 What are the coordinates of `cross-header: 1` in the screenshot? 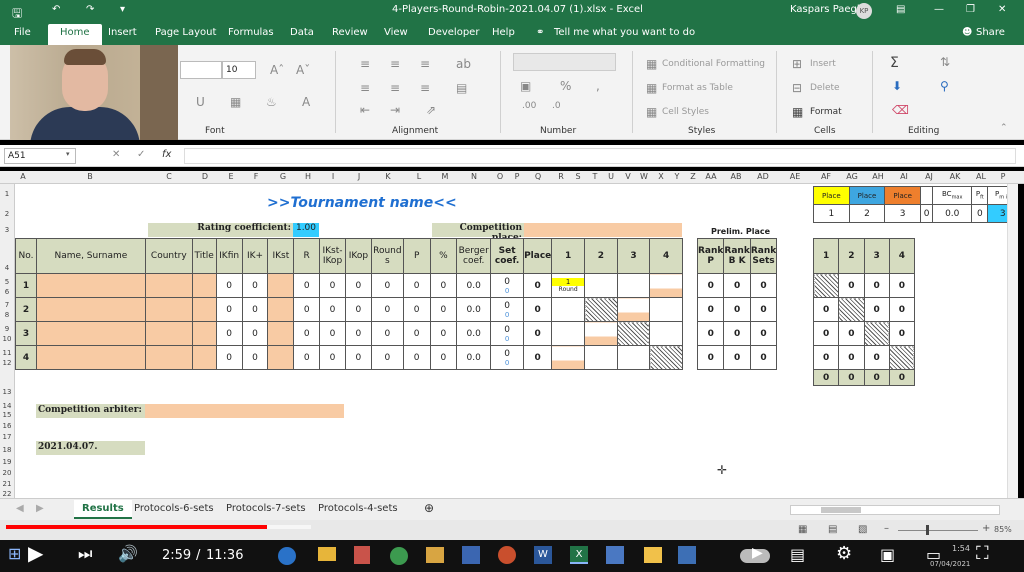 It's located at (826, 256).